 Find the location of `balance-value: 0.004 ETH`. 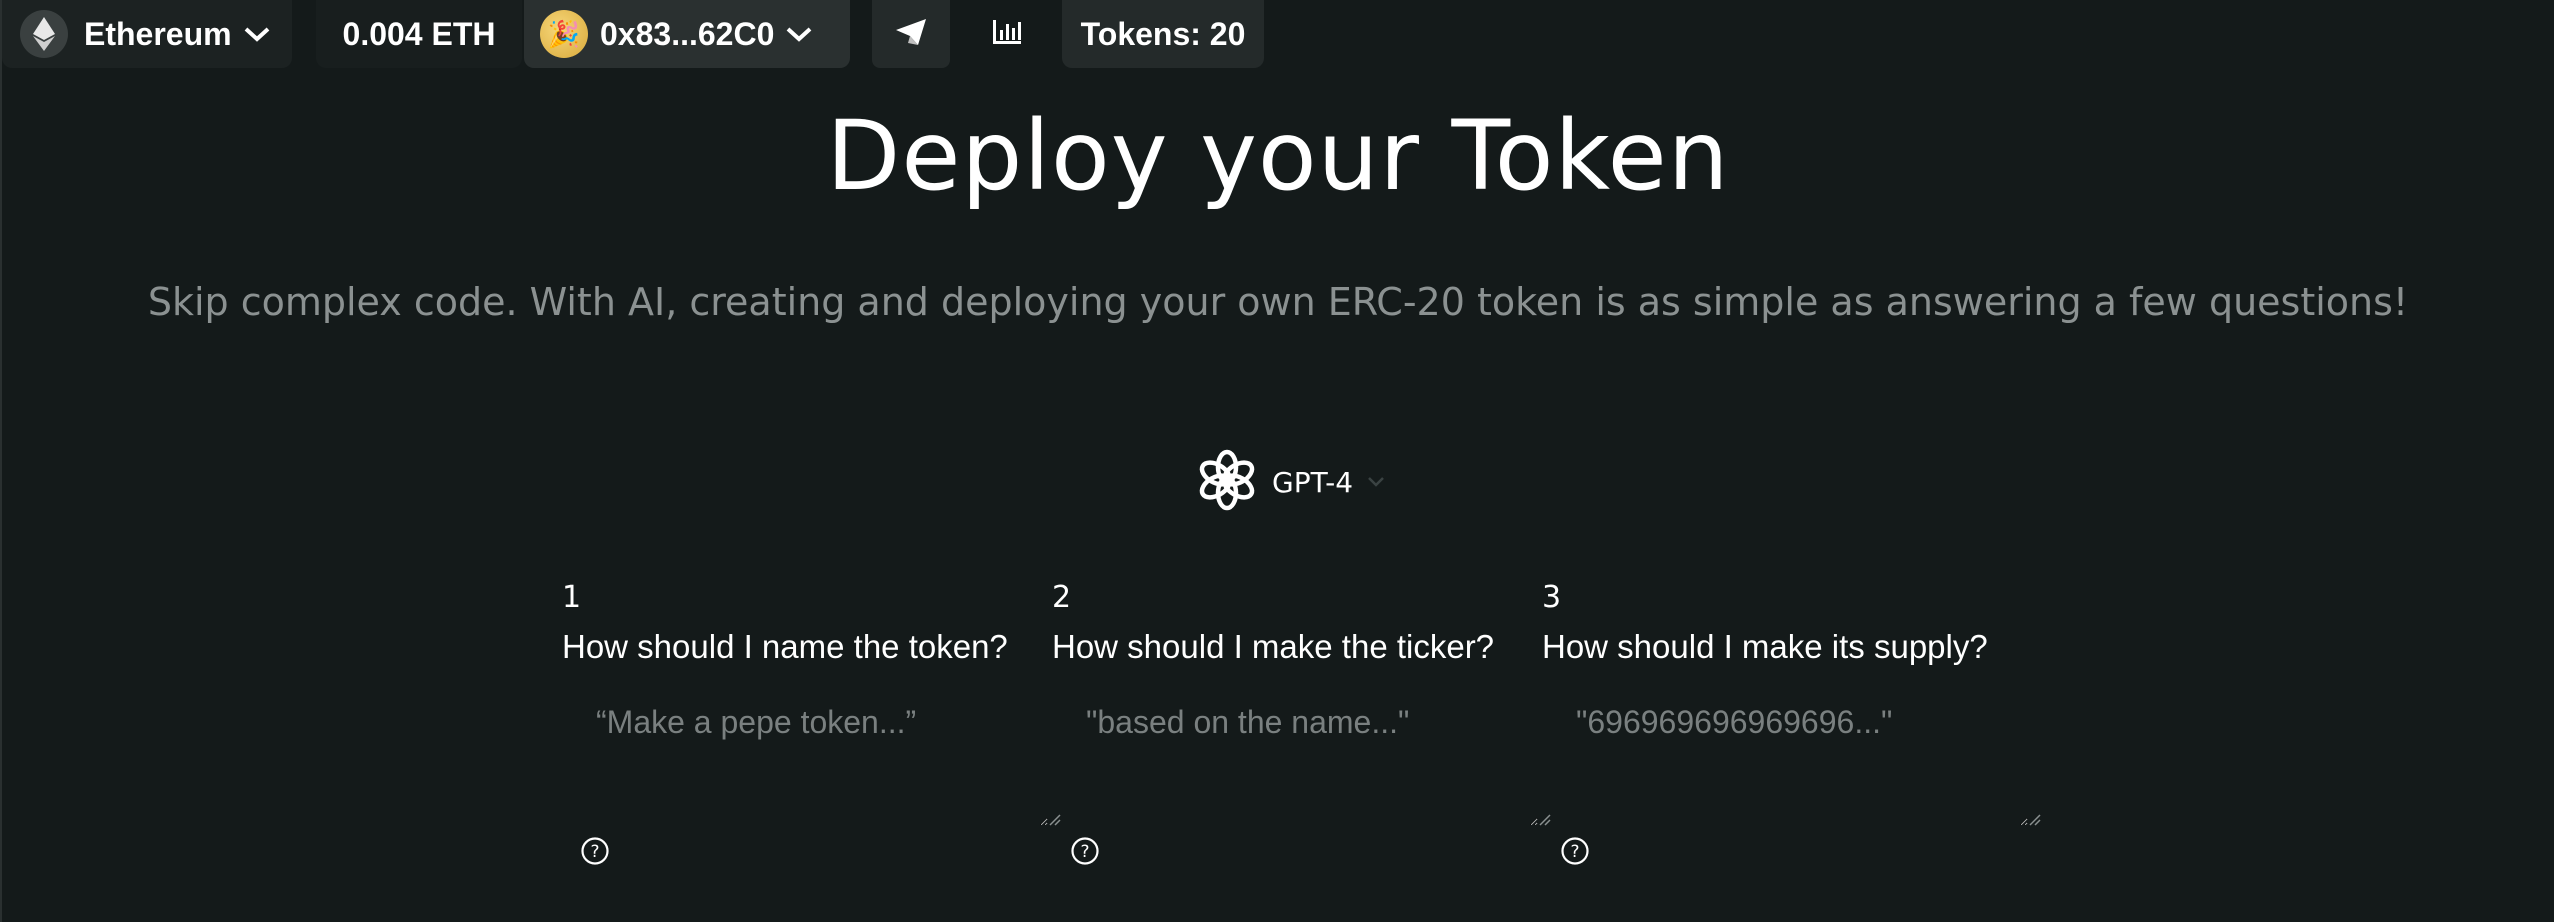

balance-value: 0.004 ETH is located at coordinates (419, 33).